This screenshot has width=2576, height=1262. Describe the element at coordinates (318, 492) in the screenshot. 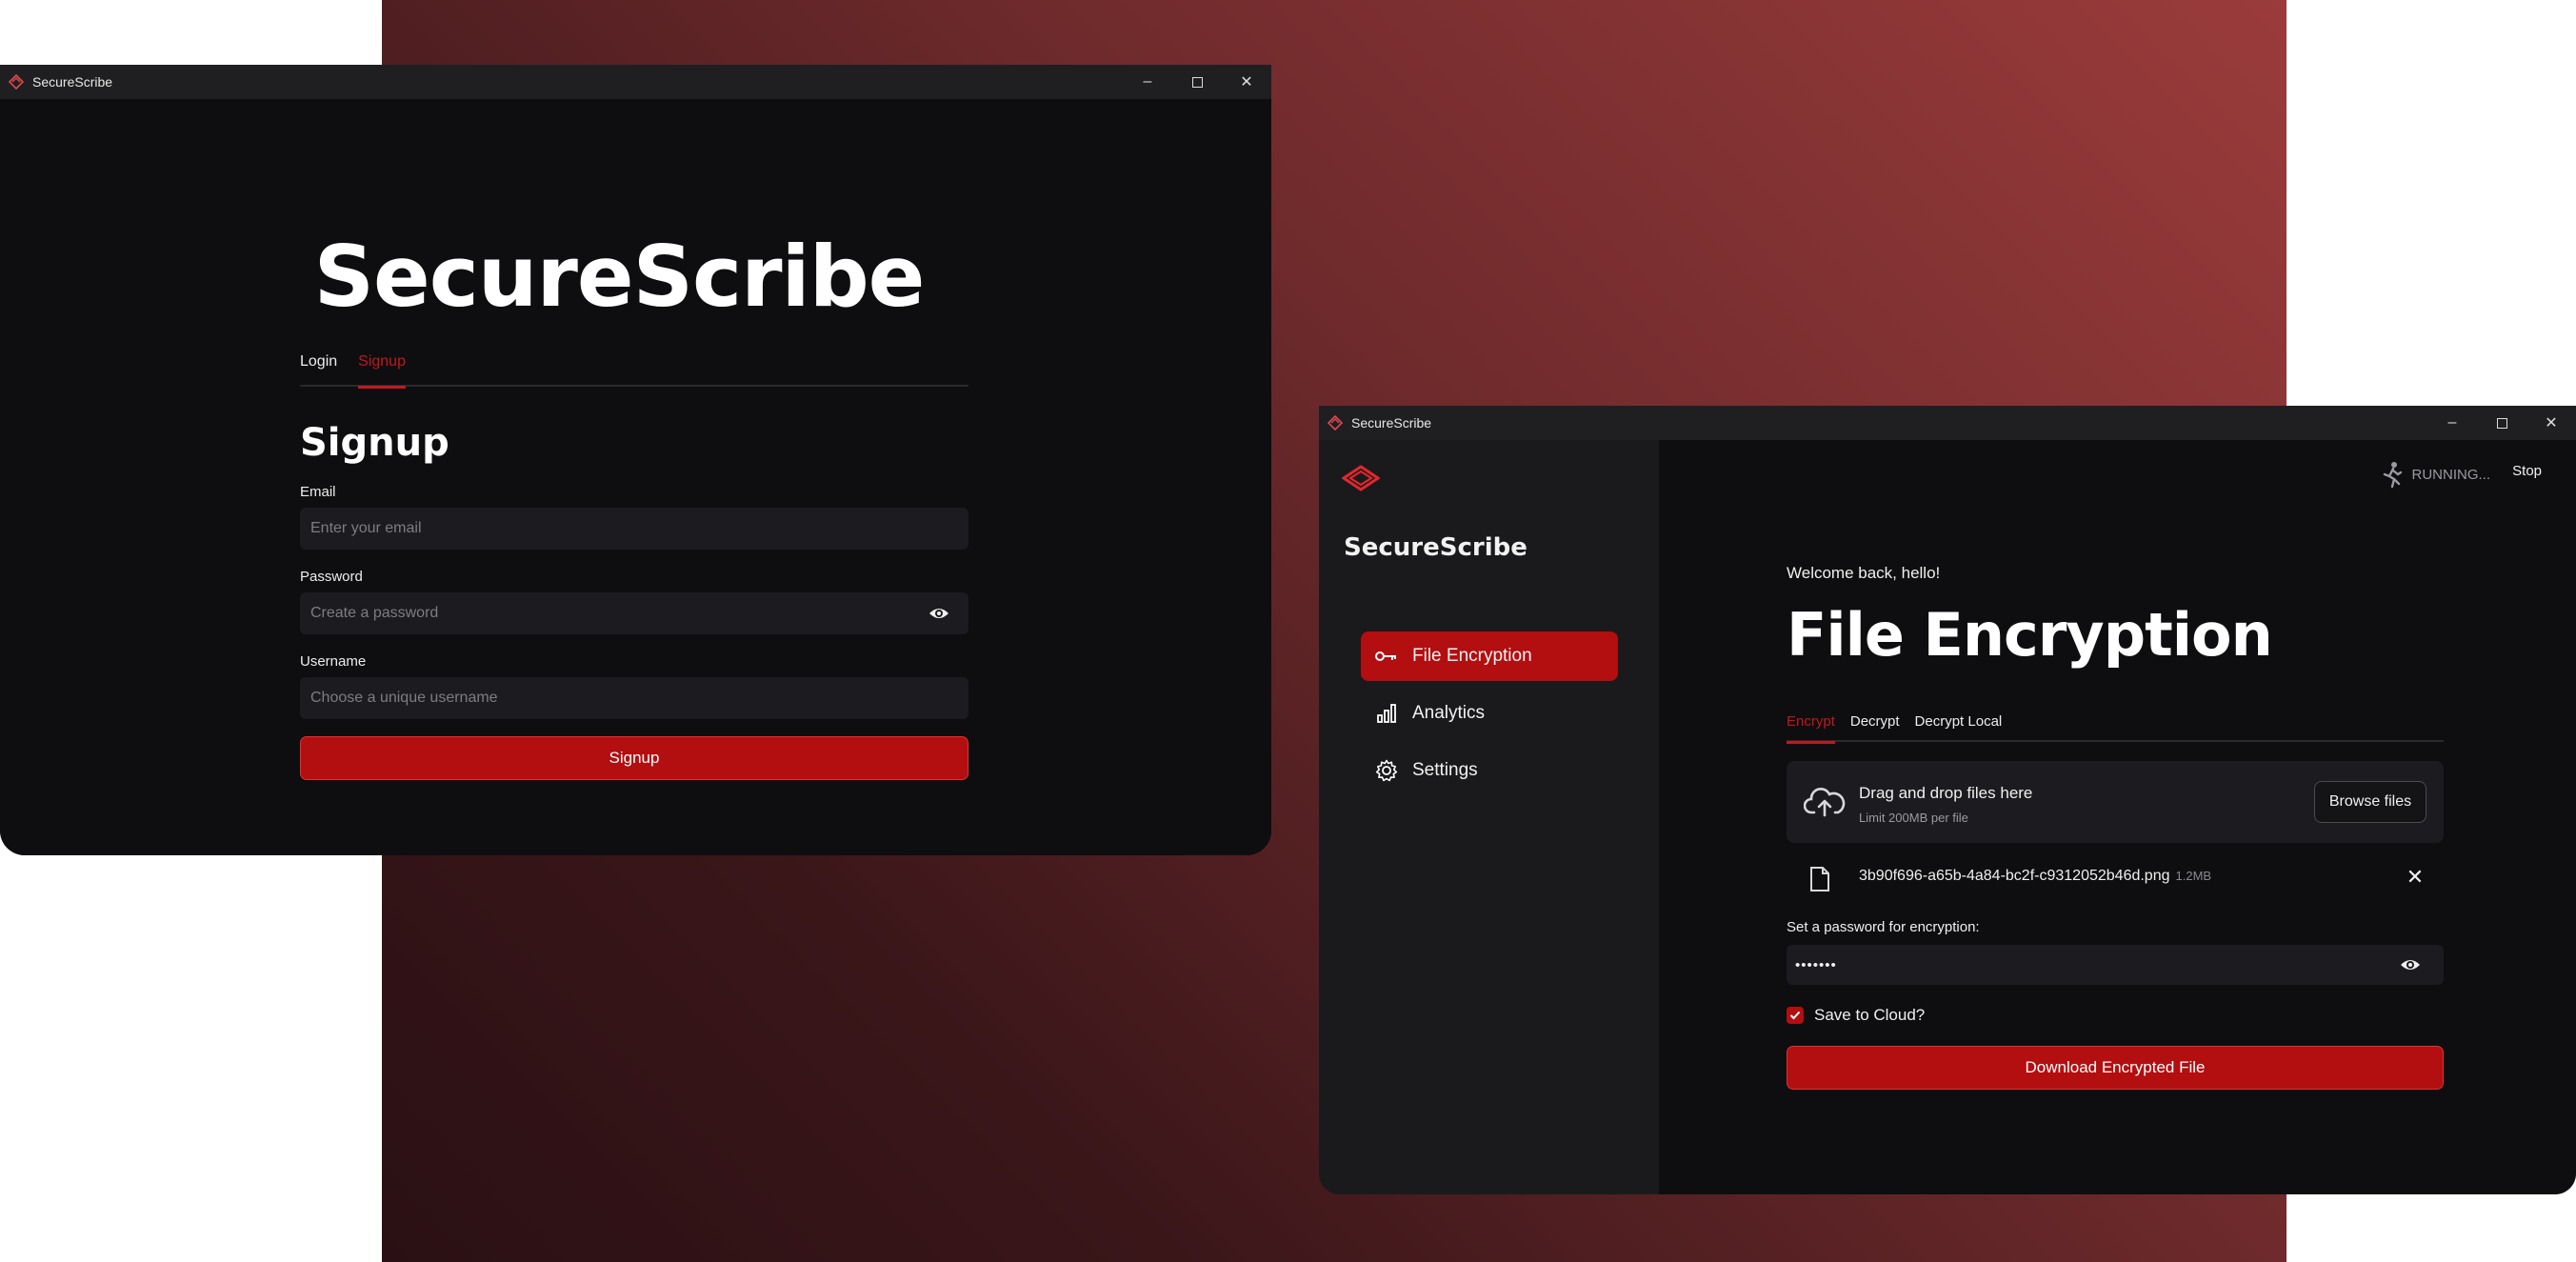

I see `email-label: Email` at that location.